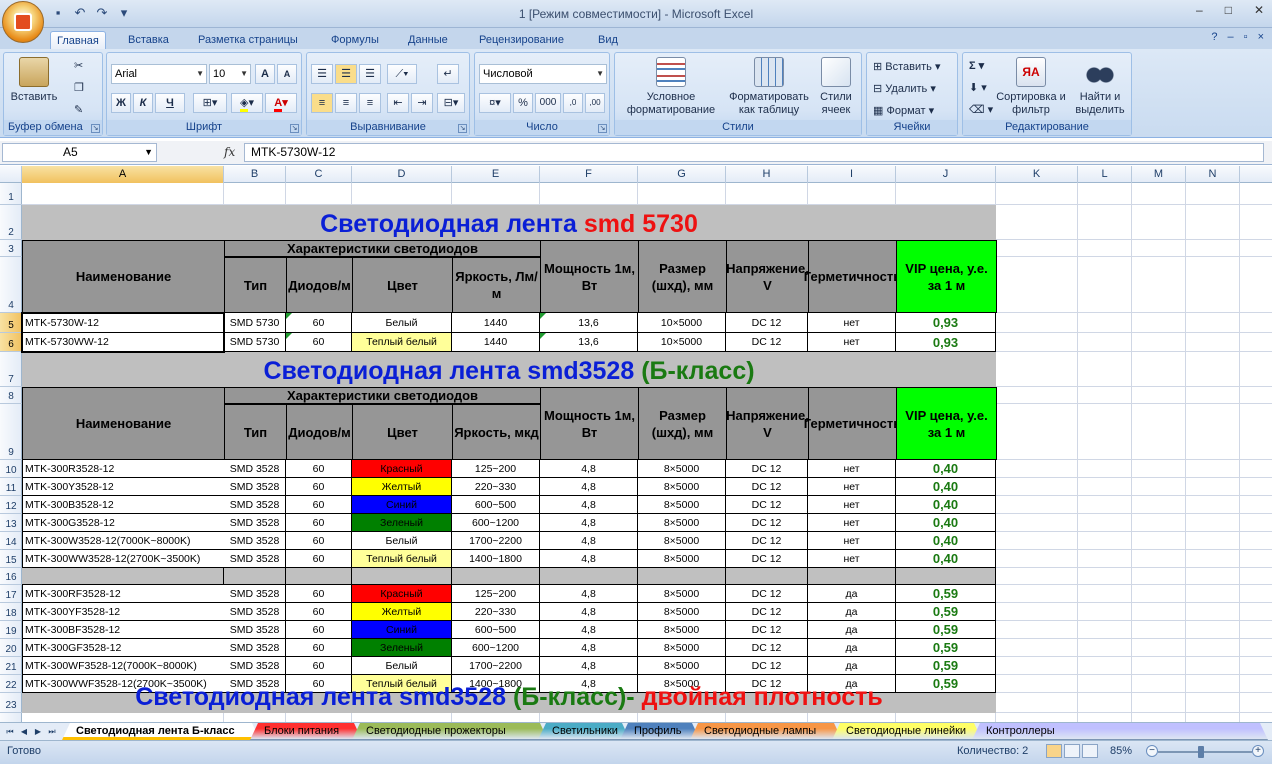  I want to click on cell-color: Теплый белый, so click(402, 559).